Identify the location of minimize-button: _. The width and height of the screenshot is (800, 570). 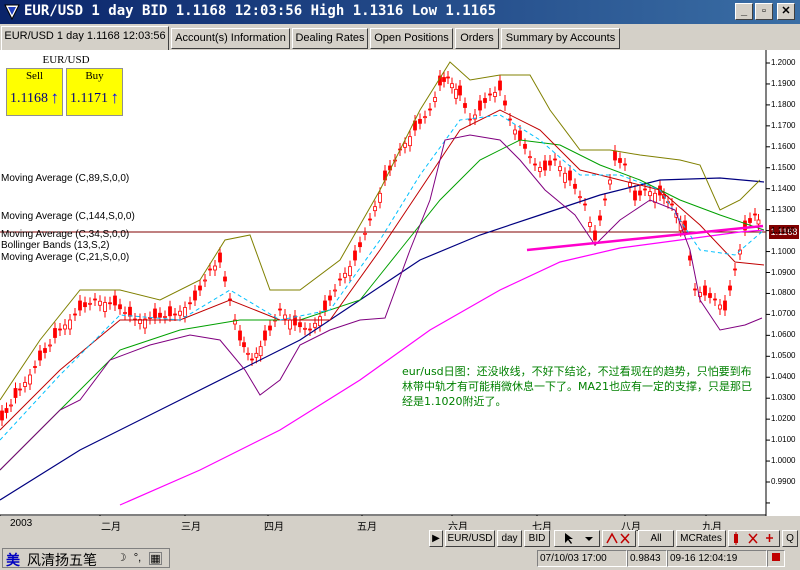
(744, 11).